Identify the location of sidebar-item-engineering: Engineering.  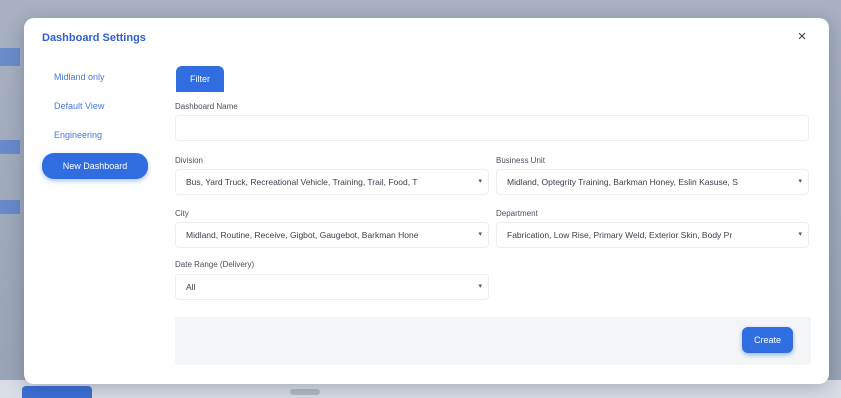
(99, 135).